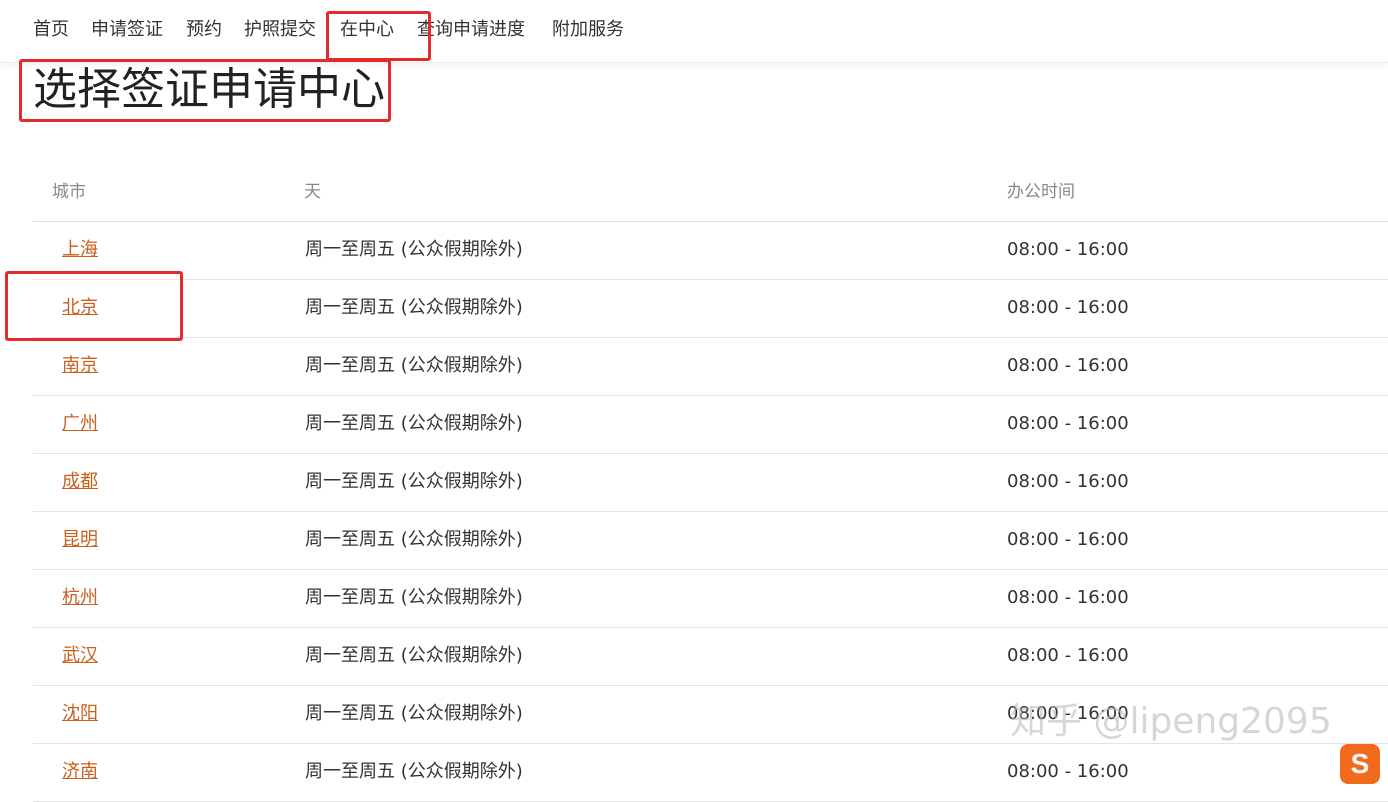 This screenshot has height=802, width=1388. What do you see at coordinates (710, 773) in the screenshot?
I see `table-row: 济南 周一至周五 (公众假期除外) 08:00 - 16:00` at bounding box center [710, 773].